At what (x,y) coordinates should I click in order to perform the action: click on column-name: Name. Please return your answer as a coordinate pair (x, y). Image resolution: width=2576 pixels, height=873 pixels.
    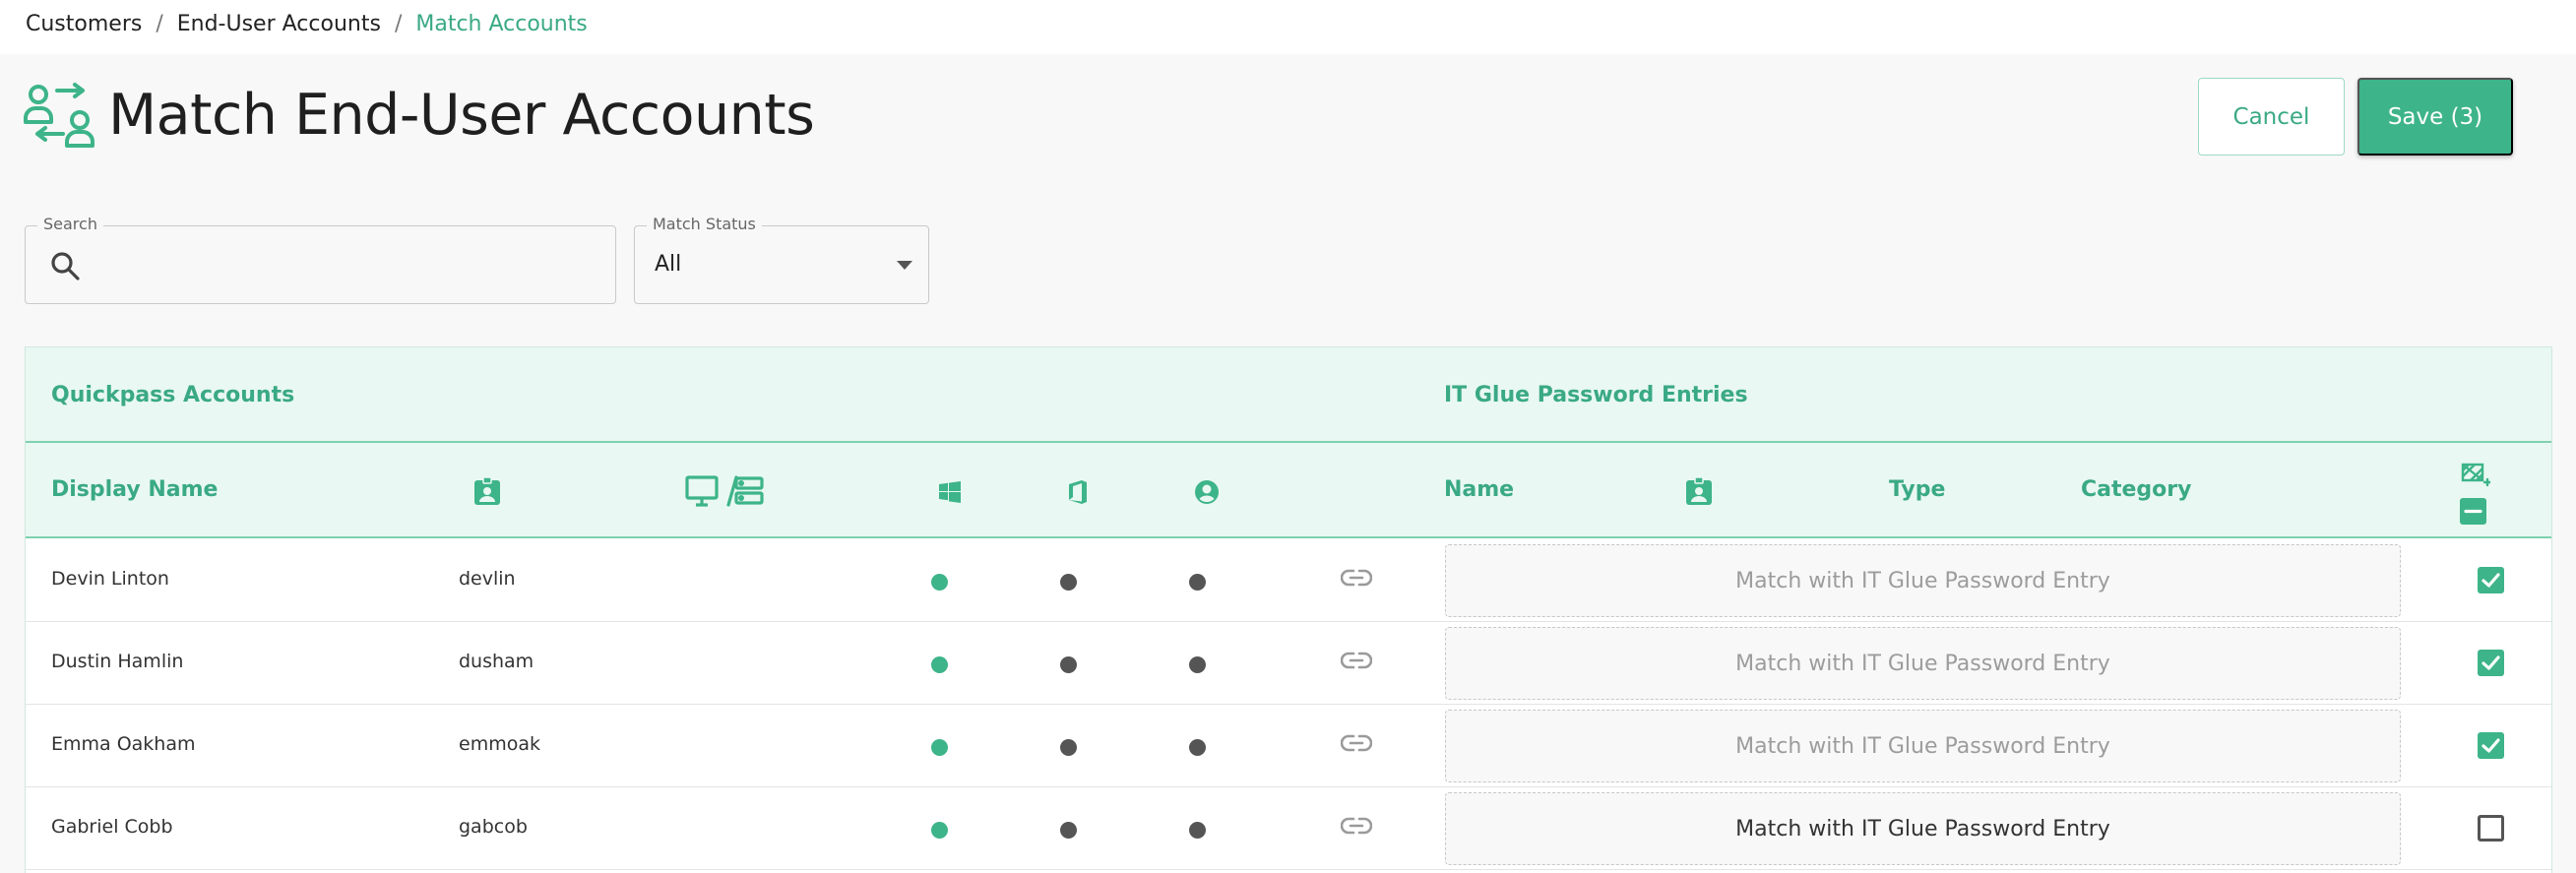
    Looking at the image, I should click on (1479, 489).